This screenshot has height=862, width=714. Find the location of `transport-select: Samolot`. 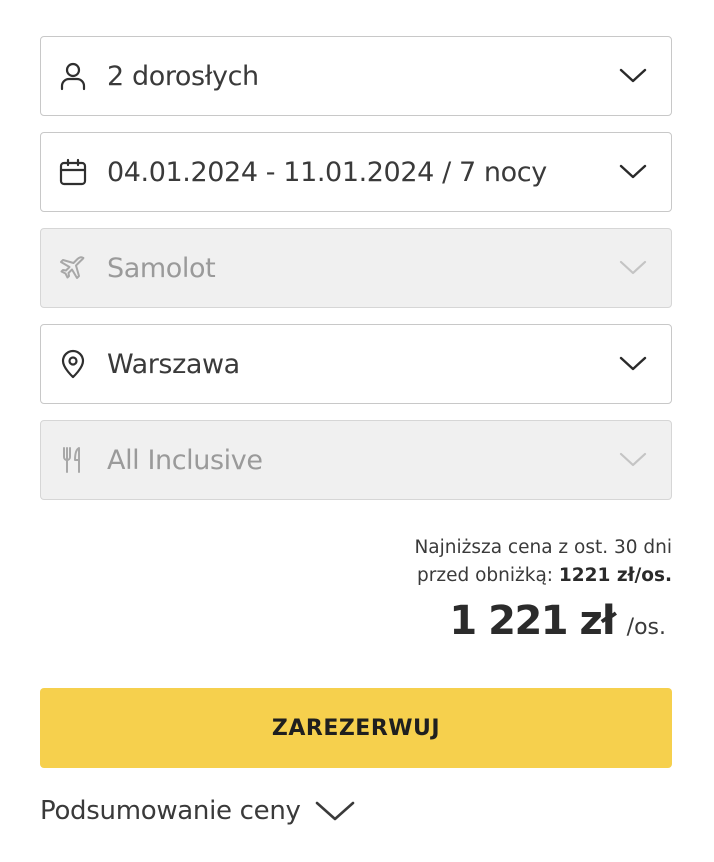

transport-select: Samolot is located at coordinates (356, 268).